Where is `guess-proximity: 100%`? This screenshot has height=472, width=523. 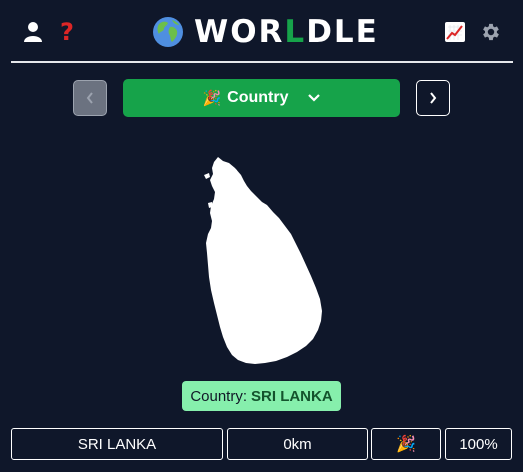
guess-proximity: 100% is located at coordinates (478, 444).